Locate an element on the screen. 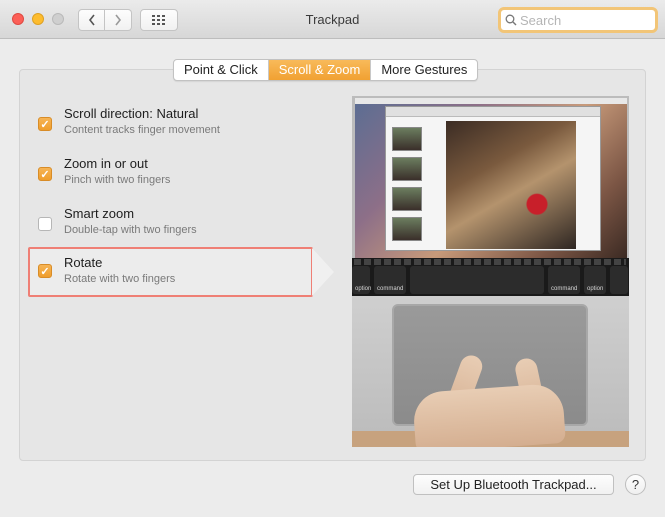 The image size is (665, 517). search-field is located at coordinates (578, 20).